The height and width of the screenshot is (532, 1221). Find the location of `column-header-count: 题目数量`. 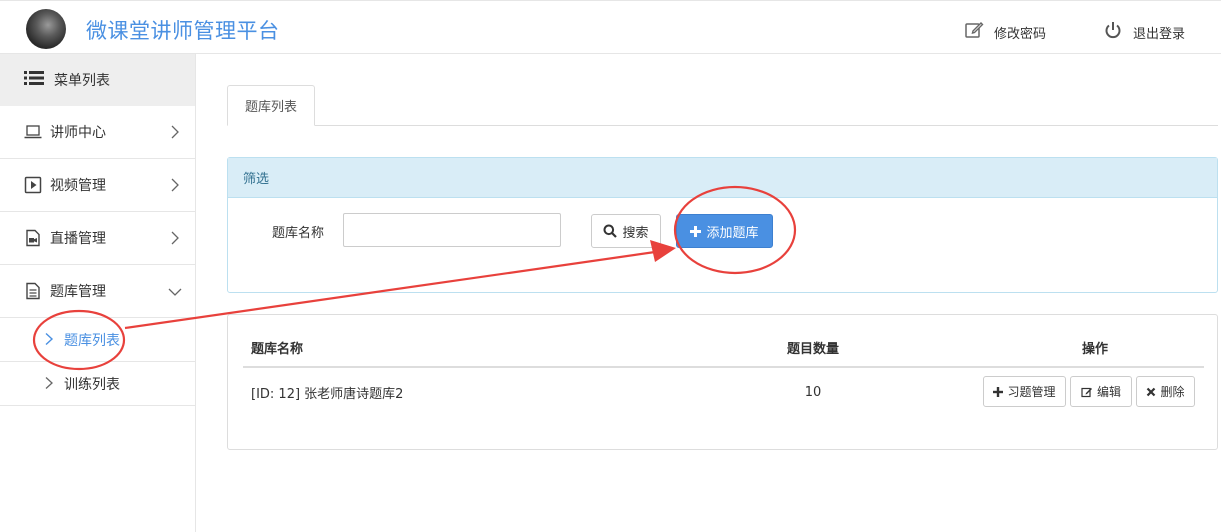

column-header-count: 题目数量 is located at coordinates (812, 349).